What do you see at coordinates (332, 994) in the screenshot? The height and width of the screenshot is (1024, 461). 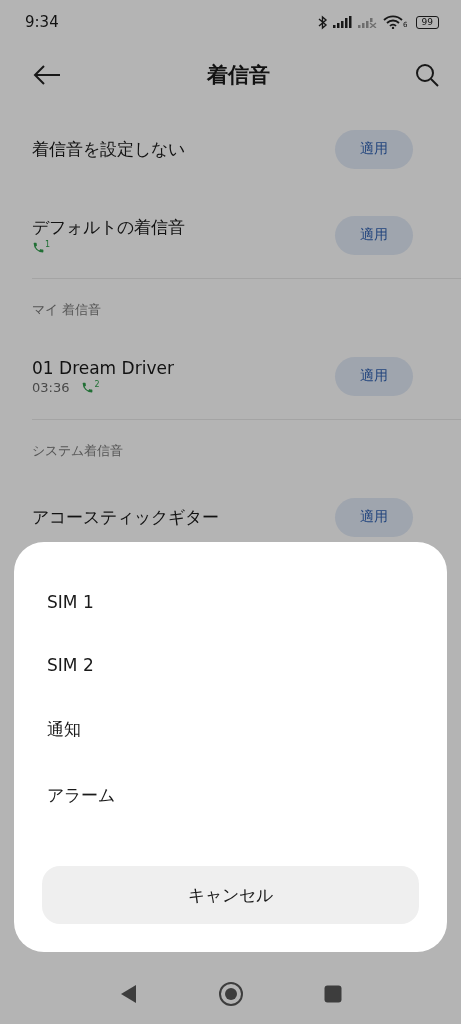 I see `recents-icon` at bounding box center [332, 994].